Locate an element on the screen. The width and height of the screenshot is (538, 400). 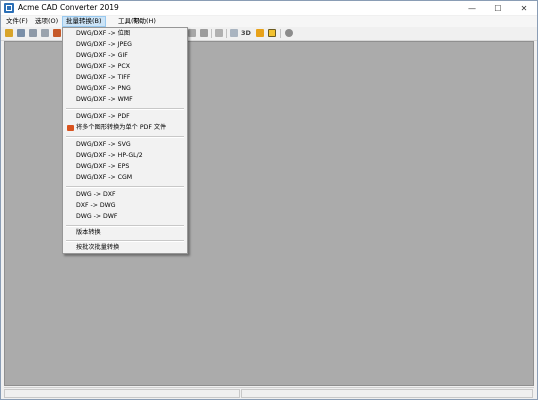
view-3d-button: 3D is located at coordinates (246, 33).